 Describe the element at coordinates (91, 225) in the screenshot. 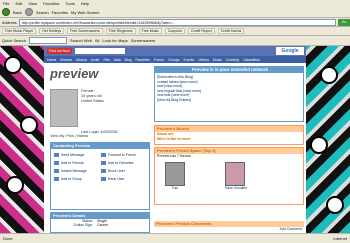

I see `detail-row: Zodiac Sign: Cancer` at that location.